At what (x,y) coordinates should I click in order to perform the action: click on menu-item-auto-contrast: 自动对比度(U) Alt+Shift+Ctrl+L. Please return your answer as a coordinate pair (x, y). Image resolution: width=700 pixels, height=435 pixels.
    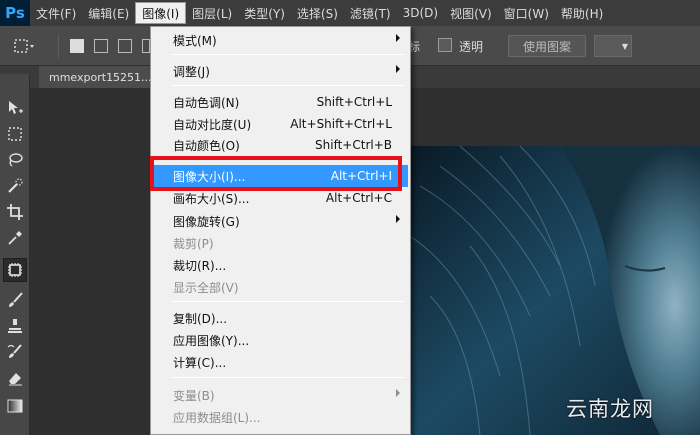
    Looking at the image, I should click on (280, 124).